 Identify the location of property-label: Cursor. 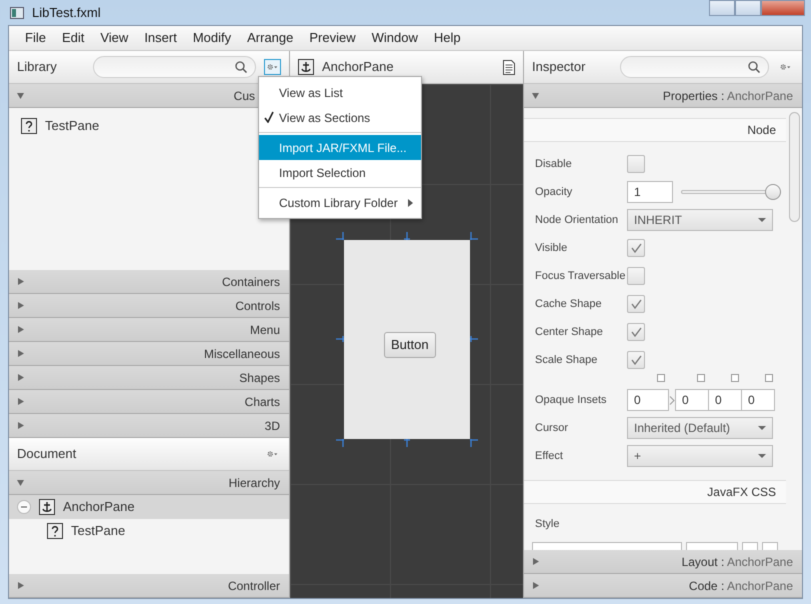
(552, 428).